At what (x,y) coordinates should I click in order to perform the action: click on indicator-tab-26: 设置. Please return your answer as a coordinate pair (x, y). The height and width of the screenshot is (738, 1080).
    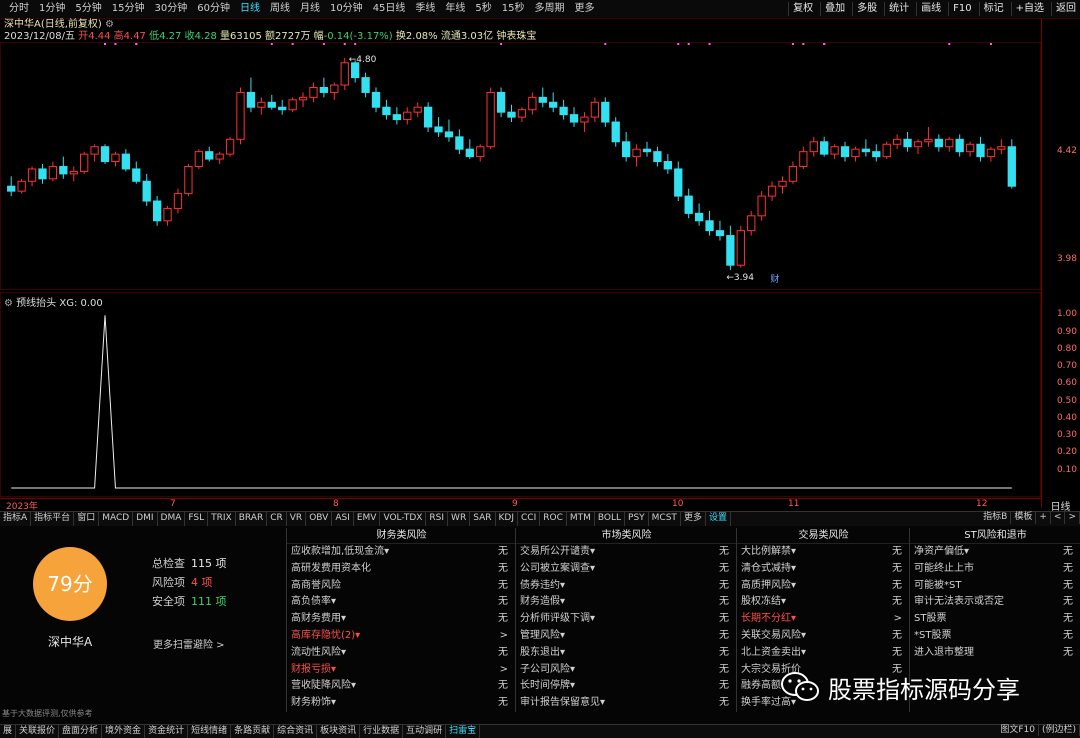
    Looking at the image, I should click on (718, 519).